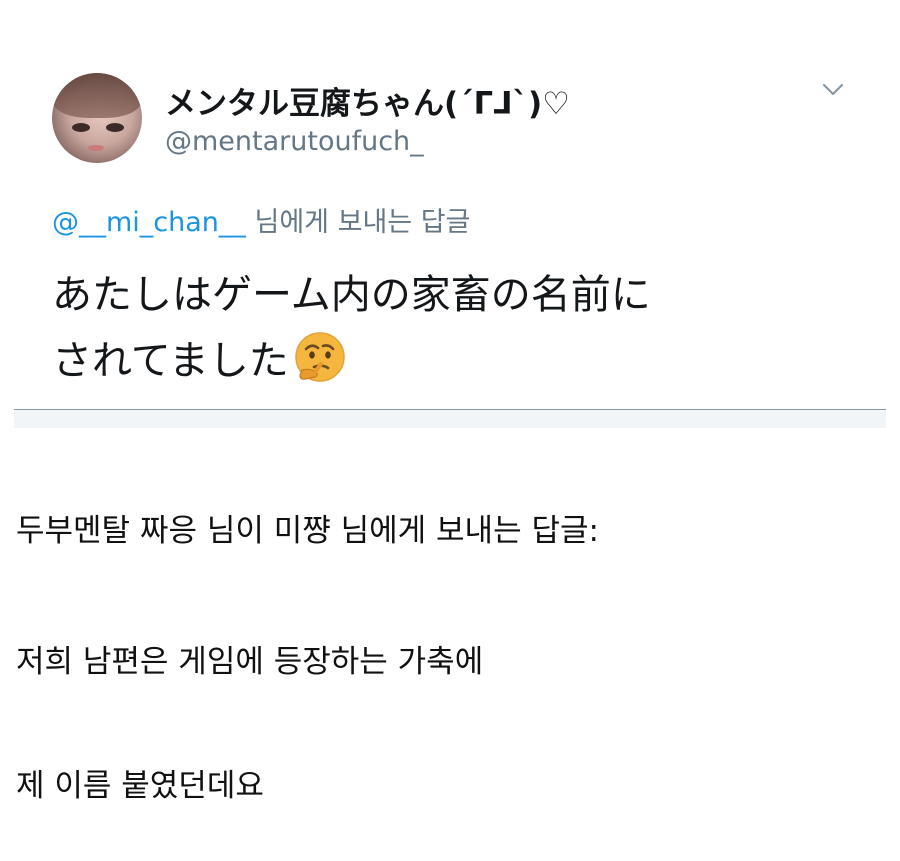 The width and height of the screenshot is (900, 861). Describe the element at coordinates (250, 662) in the screenshot. I see `translation-line-2: 저희 남편은 게임에 등장하는 가축에` at that location.